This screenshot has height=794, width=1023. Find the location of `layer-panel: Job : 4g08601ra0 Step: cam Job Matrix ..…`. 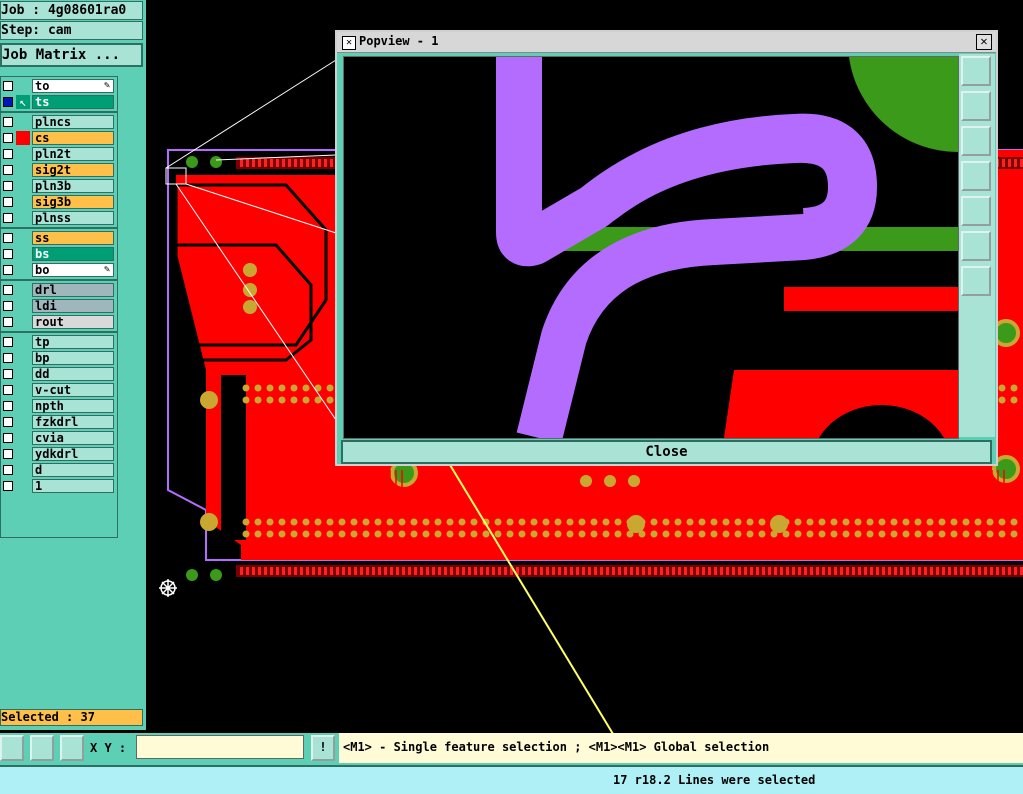

layer-panel: Job : 4g08601ra0 Step: cam Job Matrix ..… is located at coordinates (73, 365).